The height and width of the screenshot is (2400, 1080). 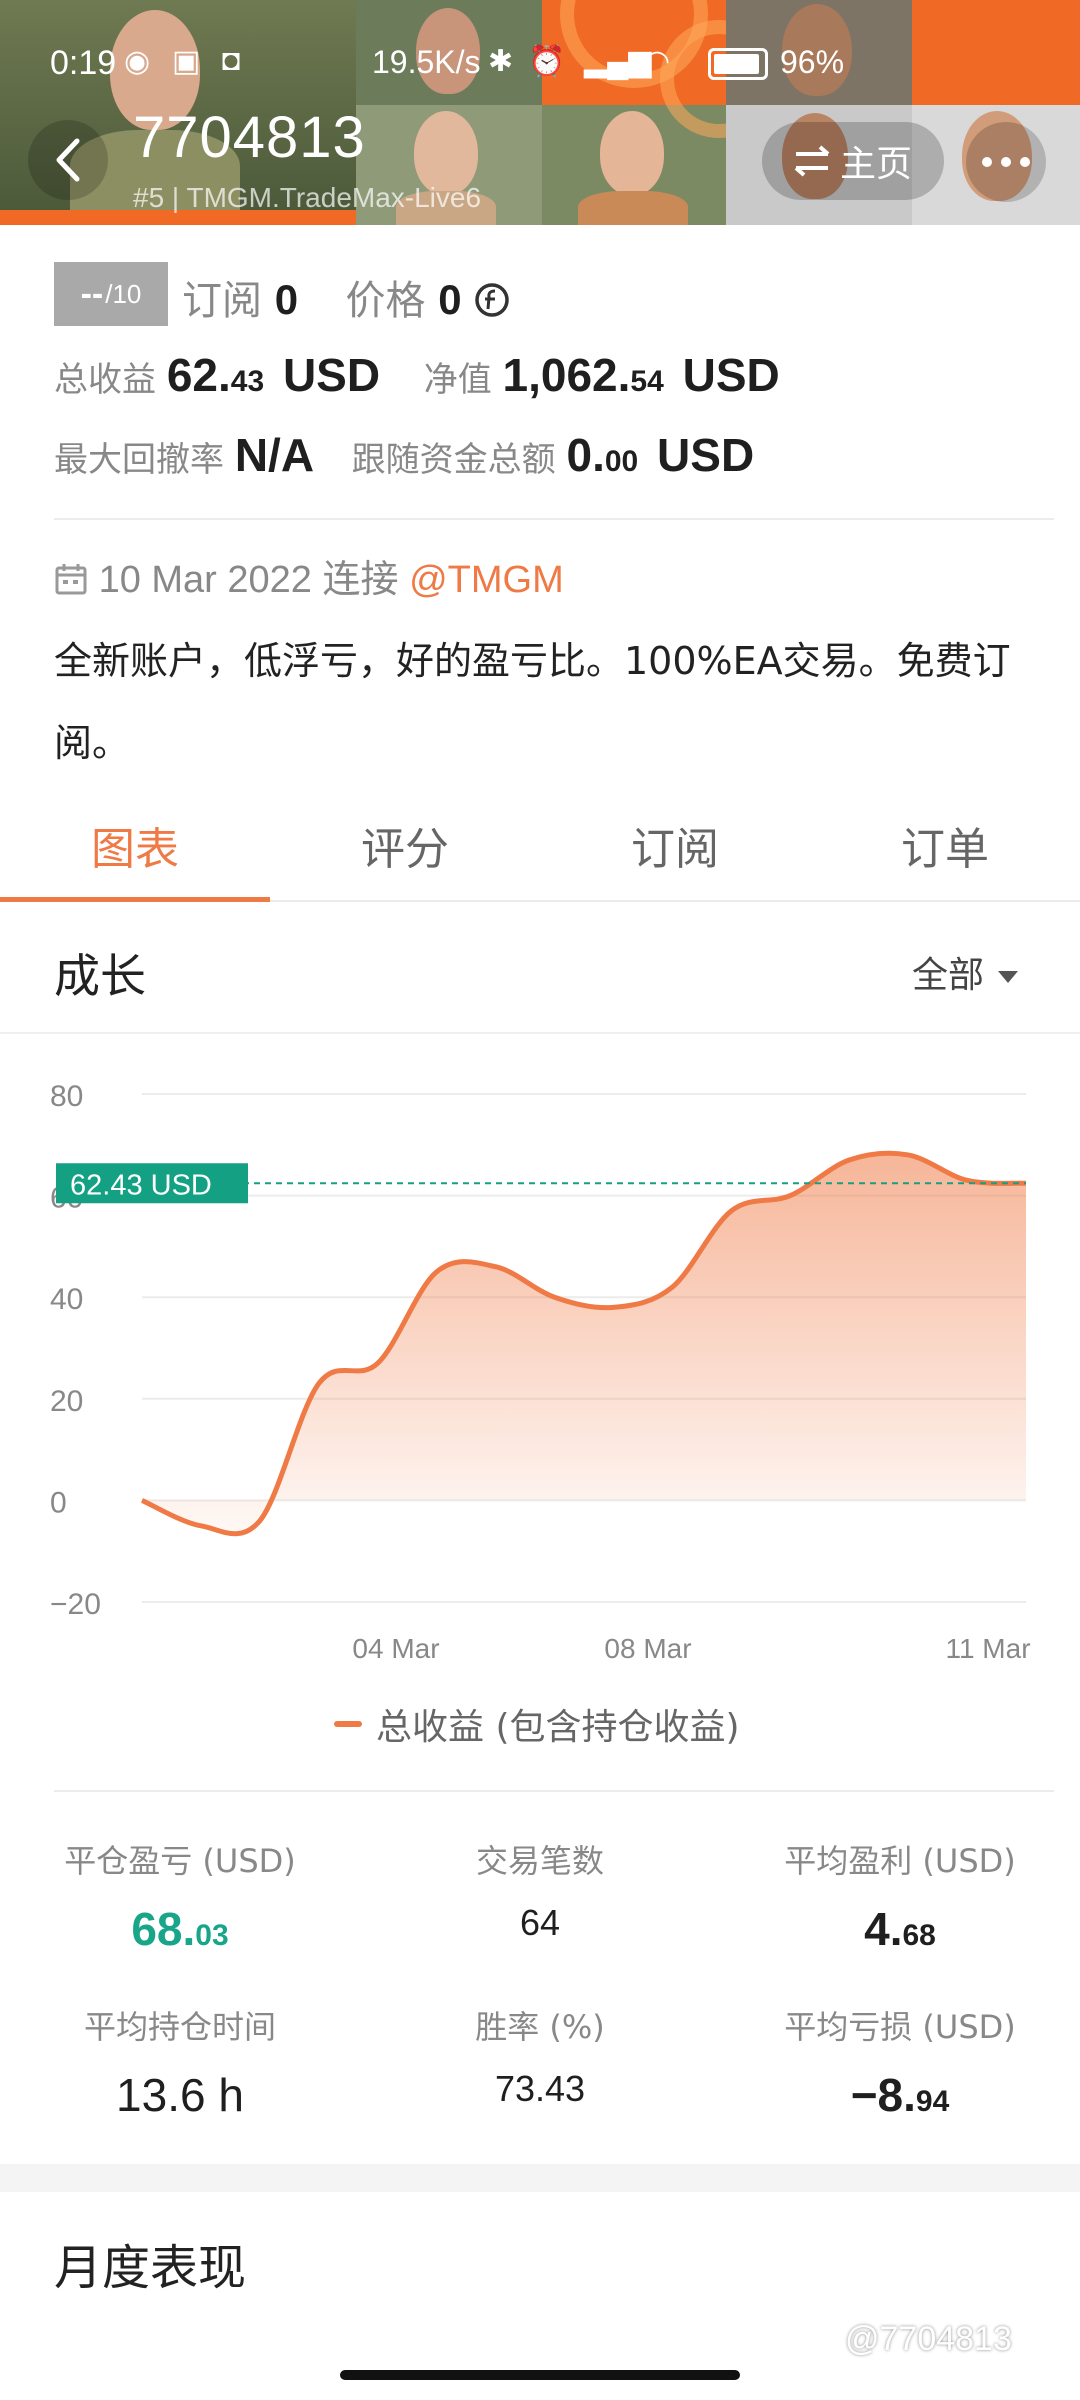 I want to click on series-area, so click(x=584, y=1343).